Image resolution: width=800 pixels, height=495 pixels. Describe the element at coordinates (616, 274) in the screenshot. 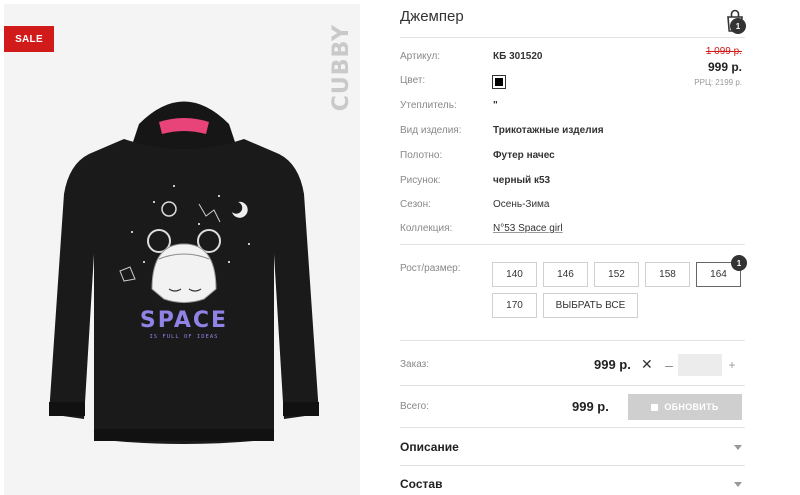

I see `size-button-152: 152` at that location.